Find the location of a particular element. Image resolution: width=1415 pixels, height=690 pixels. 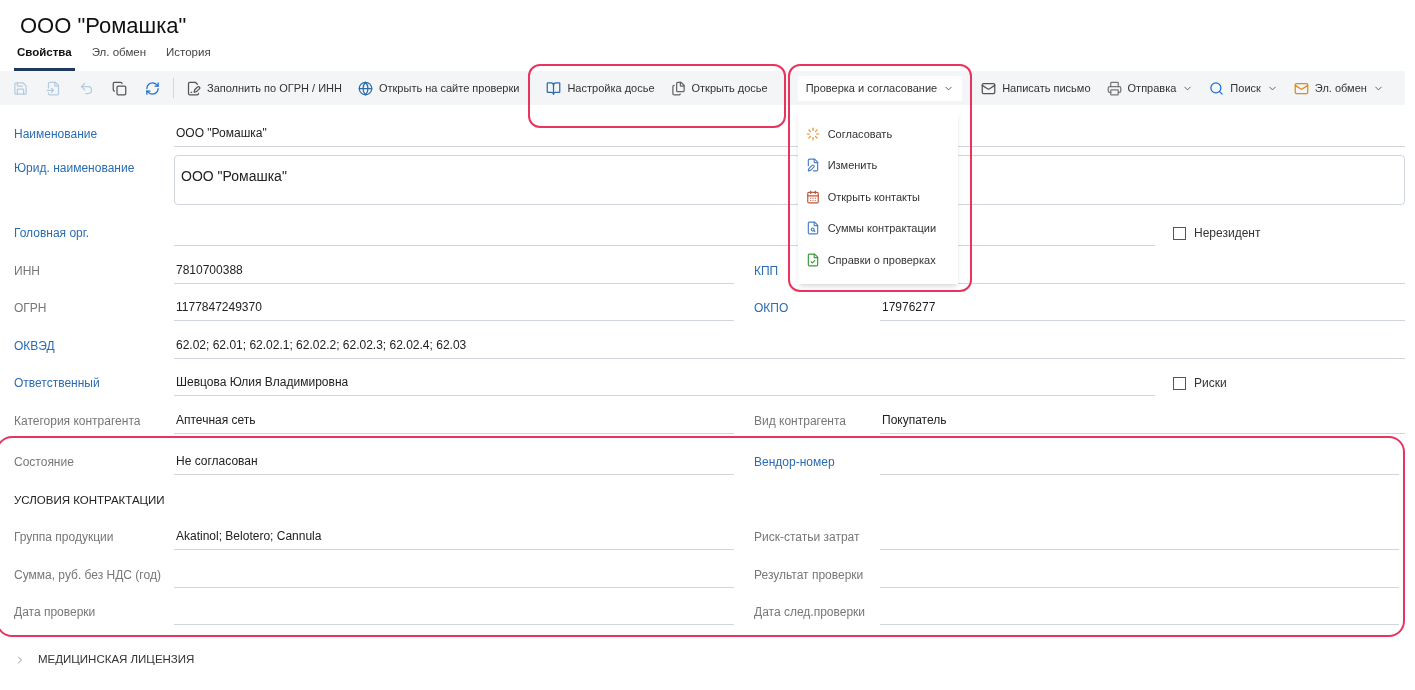

page-title: ООО "Ромашка" is located at coordinates (103, 26).